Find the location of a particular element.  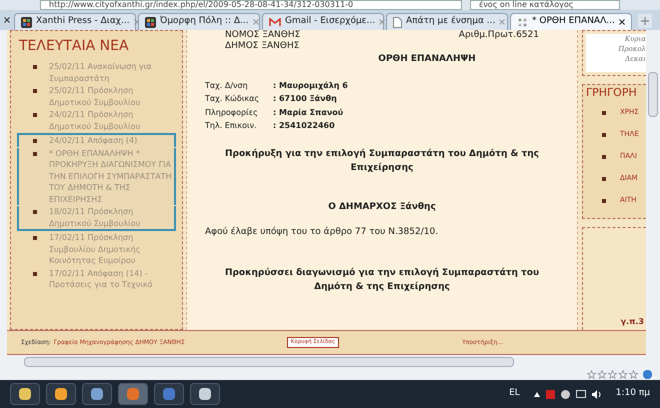

detail-label: Πληροφορίες is located at coordinates (232, 112).